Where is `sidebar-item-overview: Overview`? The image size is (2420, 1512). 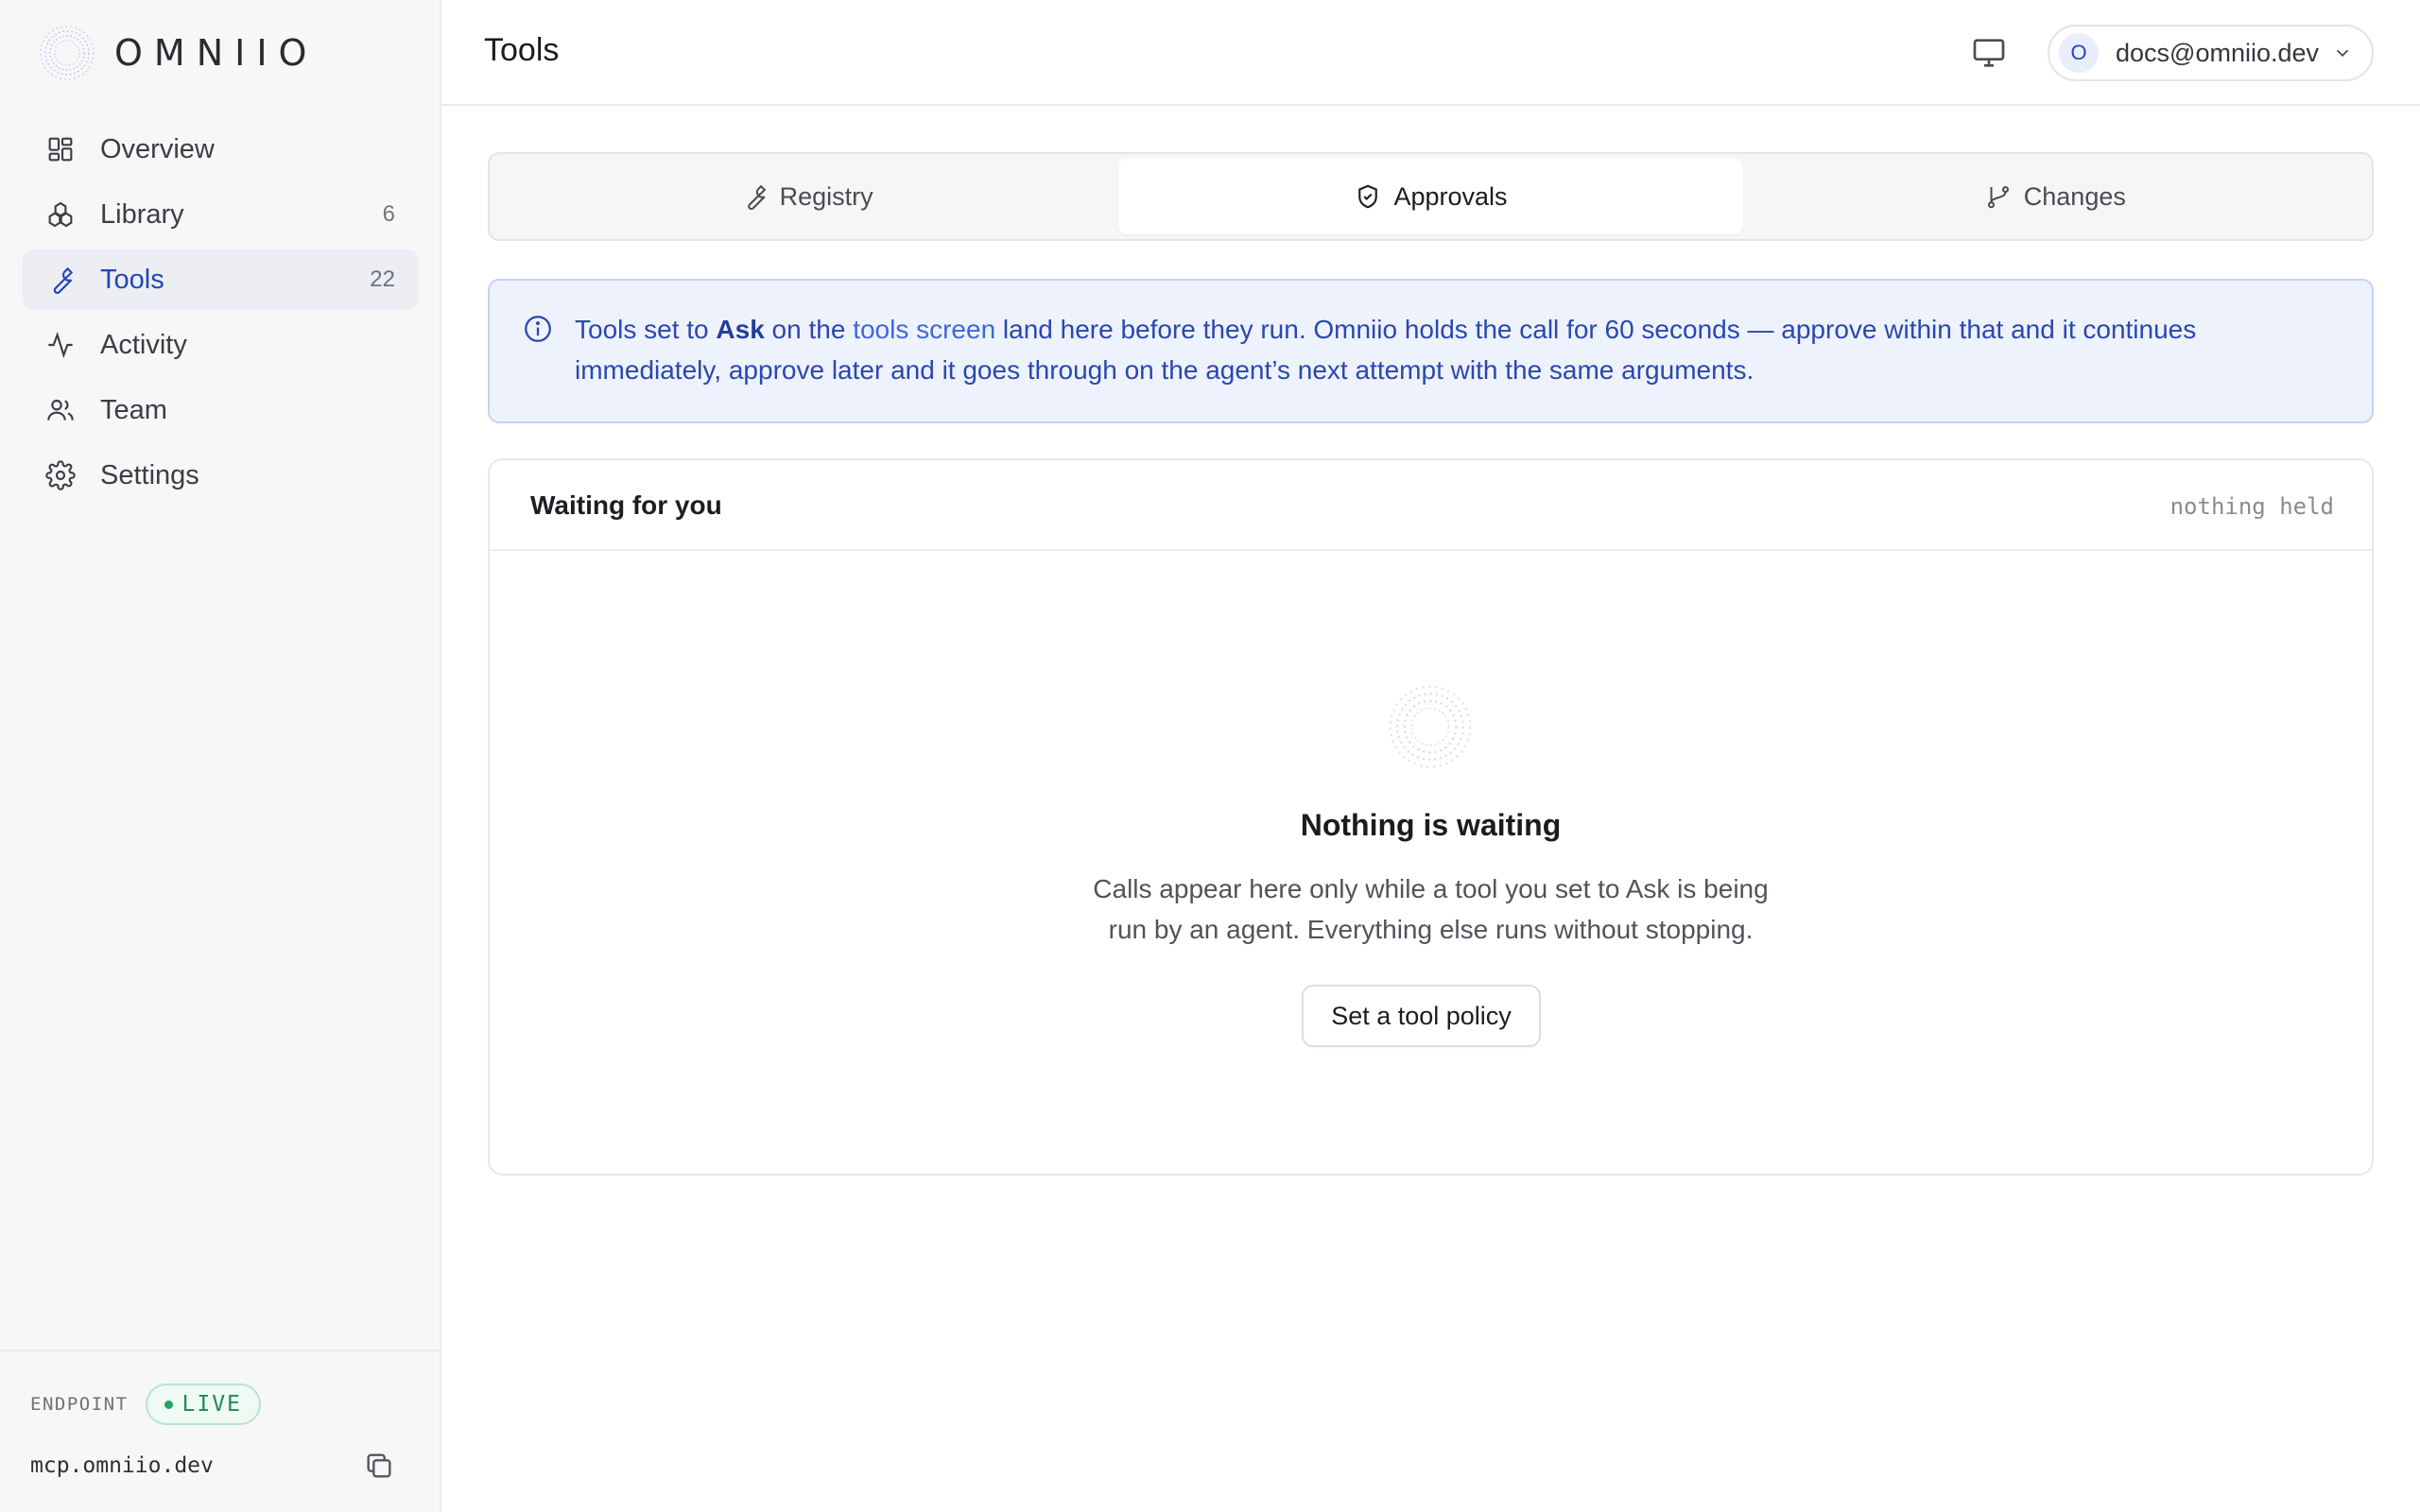 sidebar-item-overview: Overview is located at coordinates (220, 149).